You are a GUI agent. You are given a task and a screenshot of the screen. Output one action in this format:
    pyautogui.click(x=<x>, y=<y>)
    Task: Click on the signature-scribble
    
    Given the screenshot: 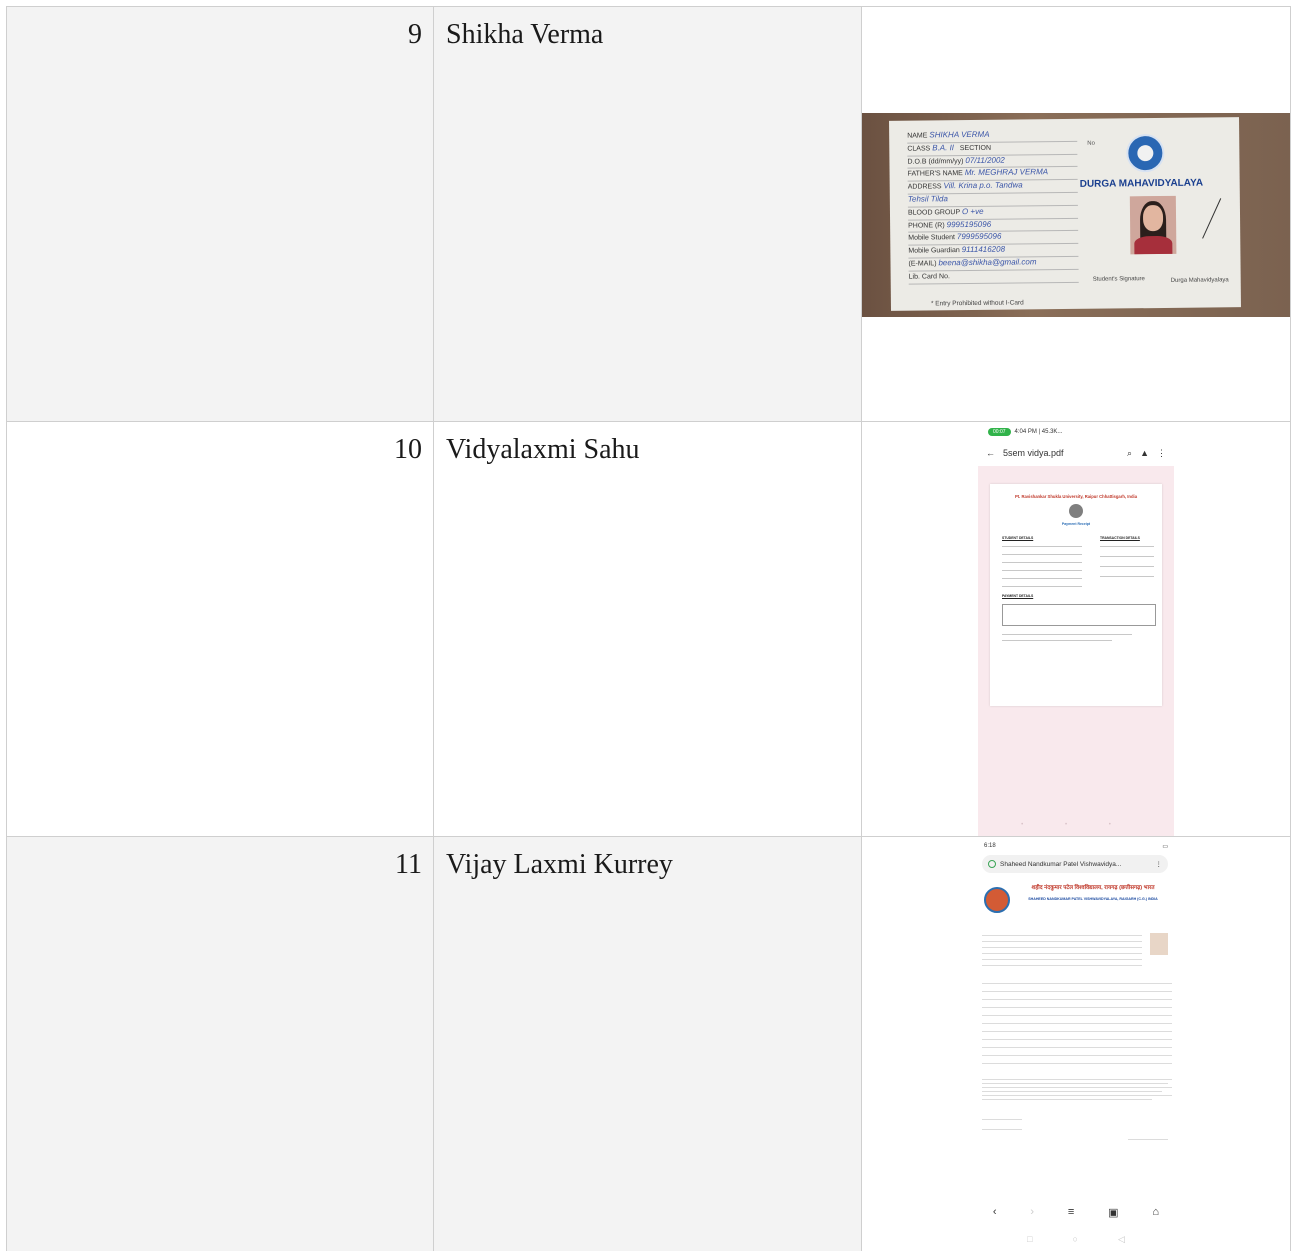 What is the action you would take?
    pyautogui.click(x=1223, y=223)
    